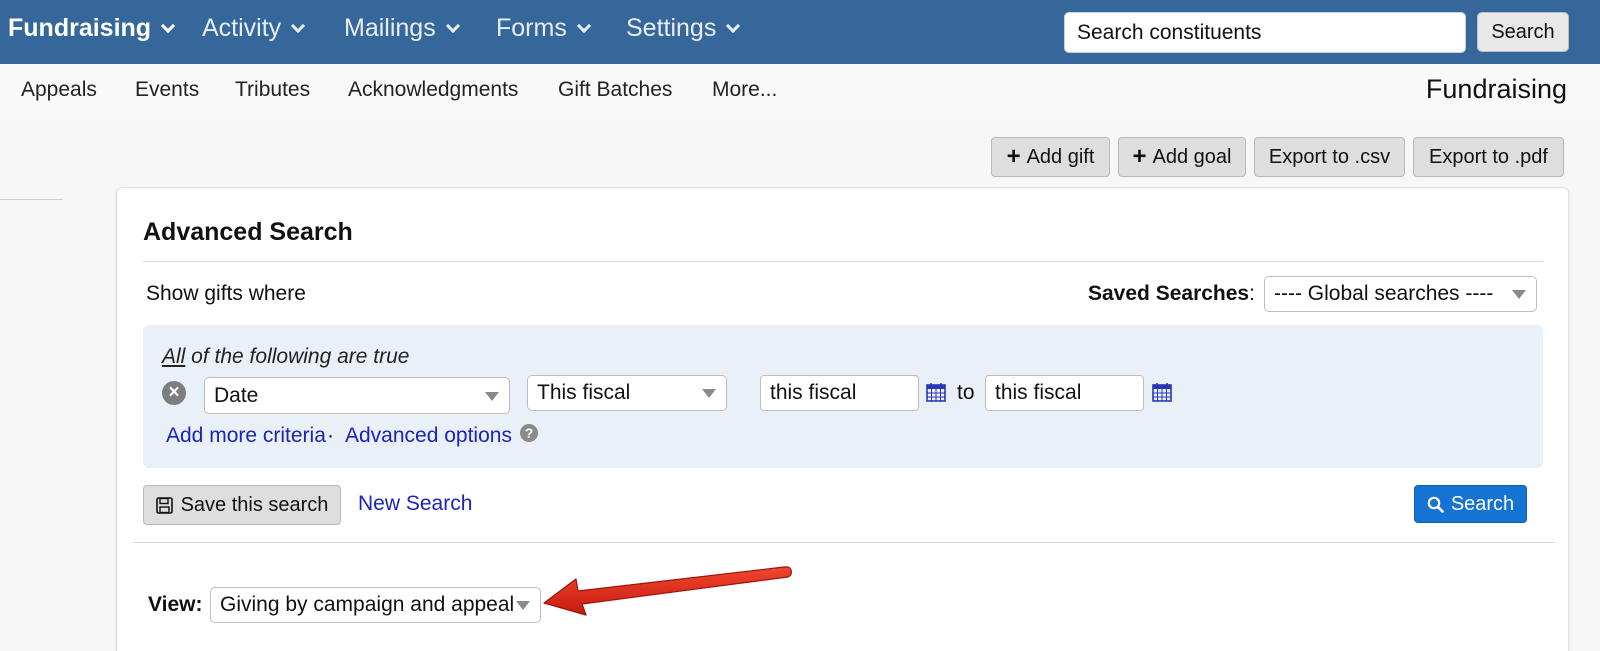  What do you see at coordinates (80, 28) in the screenshot?
I see `nav-fundraising-label: Fundraising` at bounding box center [80, 28].